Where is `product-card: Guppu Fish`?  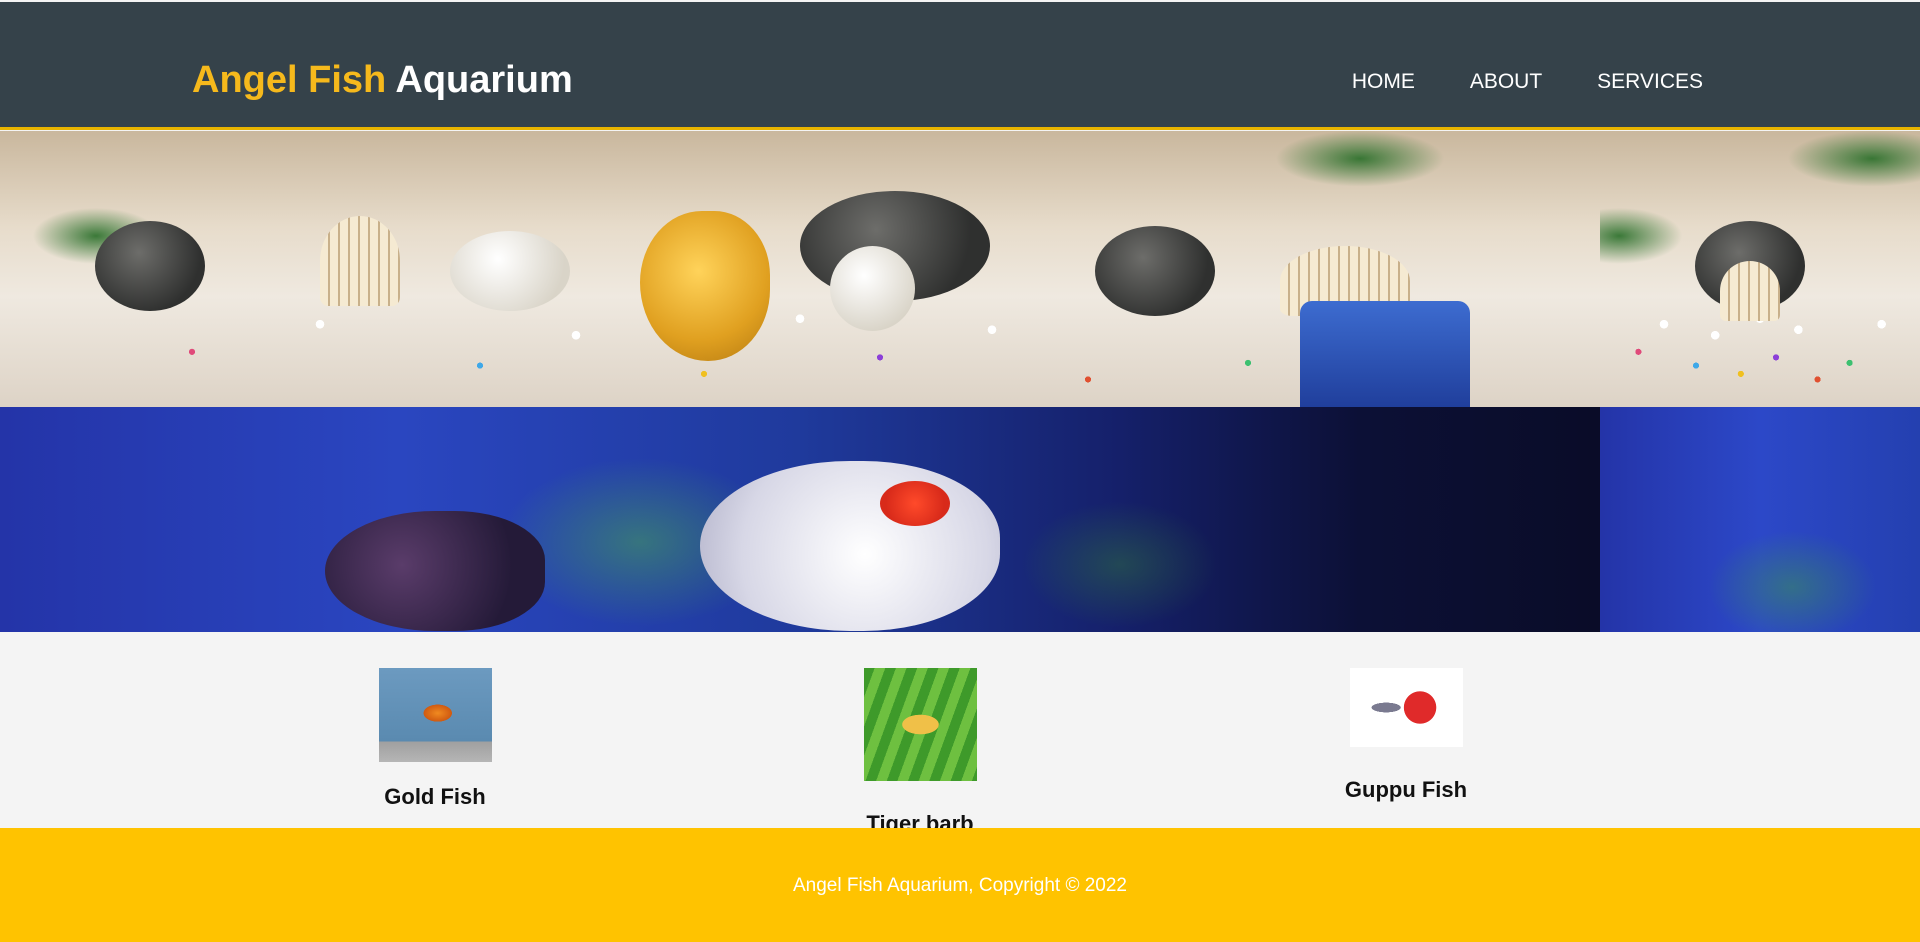
product-card: Guppu Fish is located at coordinates (1406, 735).